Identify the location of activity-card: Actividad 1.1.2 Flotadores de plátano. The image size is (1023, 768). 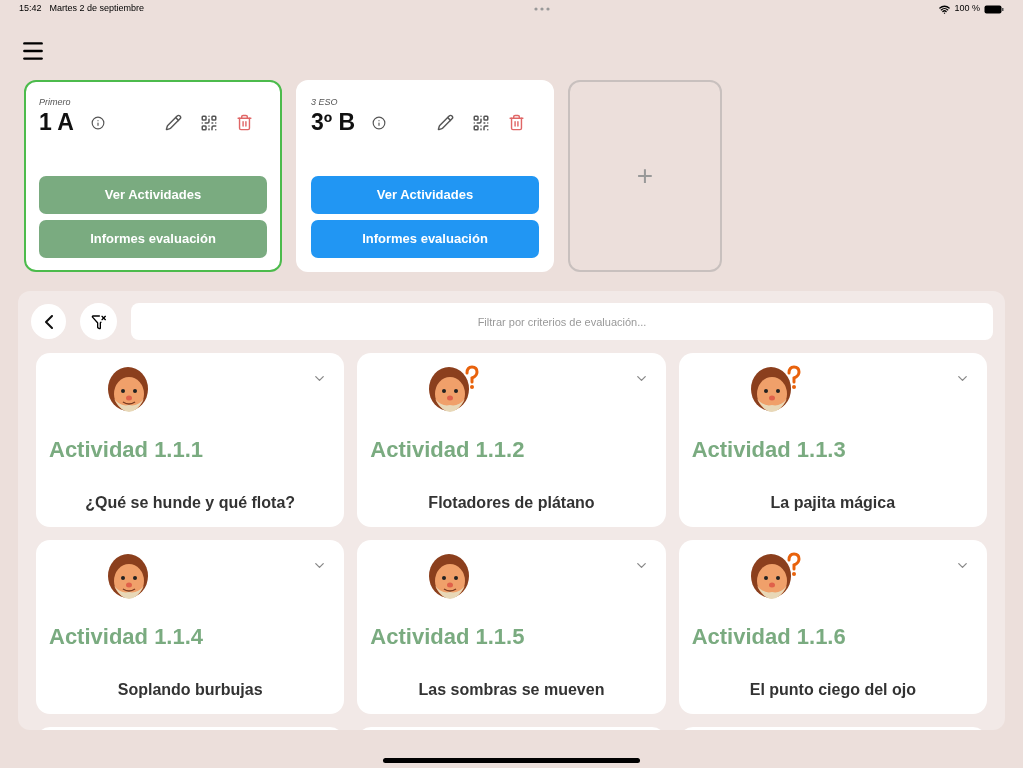
(511, 440).